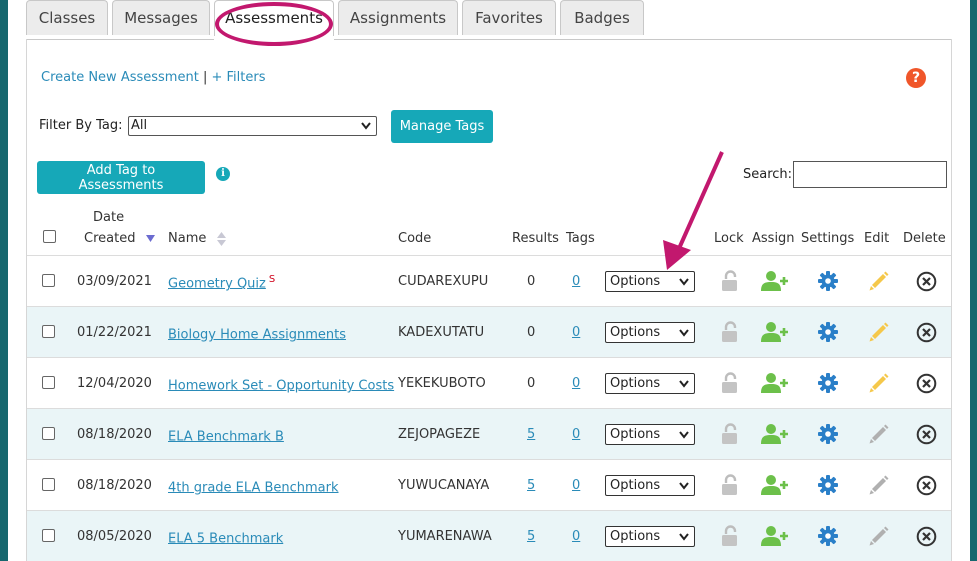 This screenshot has width=977, height=561. Describe the element at coordinates (870, 174) in the screenshot. I see `search-input` at that location.